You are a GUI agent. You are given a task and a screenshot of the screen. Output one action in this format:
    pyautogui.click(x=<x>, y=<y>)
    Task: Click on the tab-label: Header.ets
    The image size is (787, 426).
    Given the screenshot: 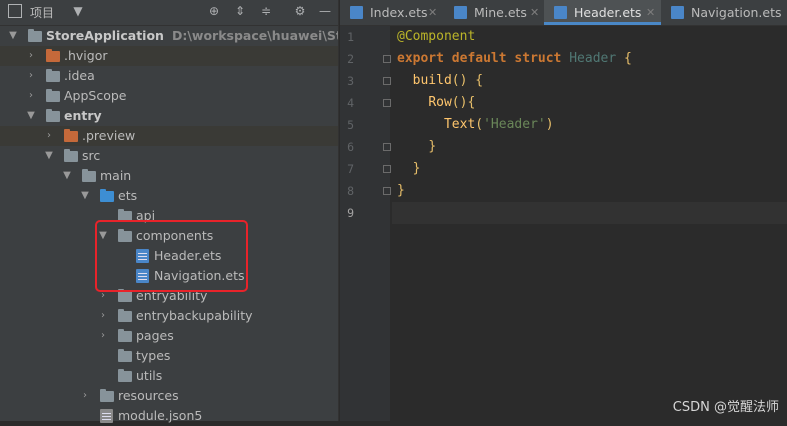 What is the action you would take?
    pyautogui.click(x=608, y=12)
    